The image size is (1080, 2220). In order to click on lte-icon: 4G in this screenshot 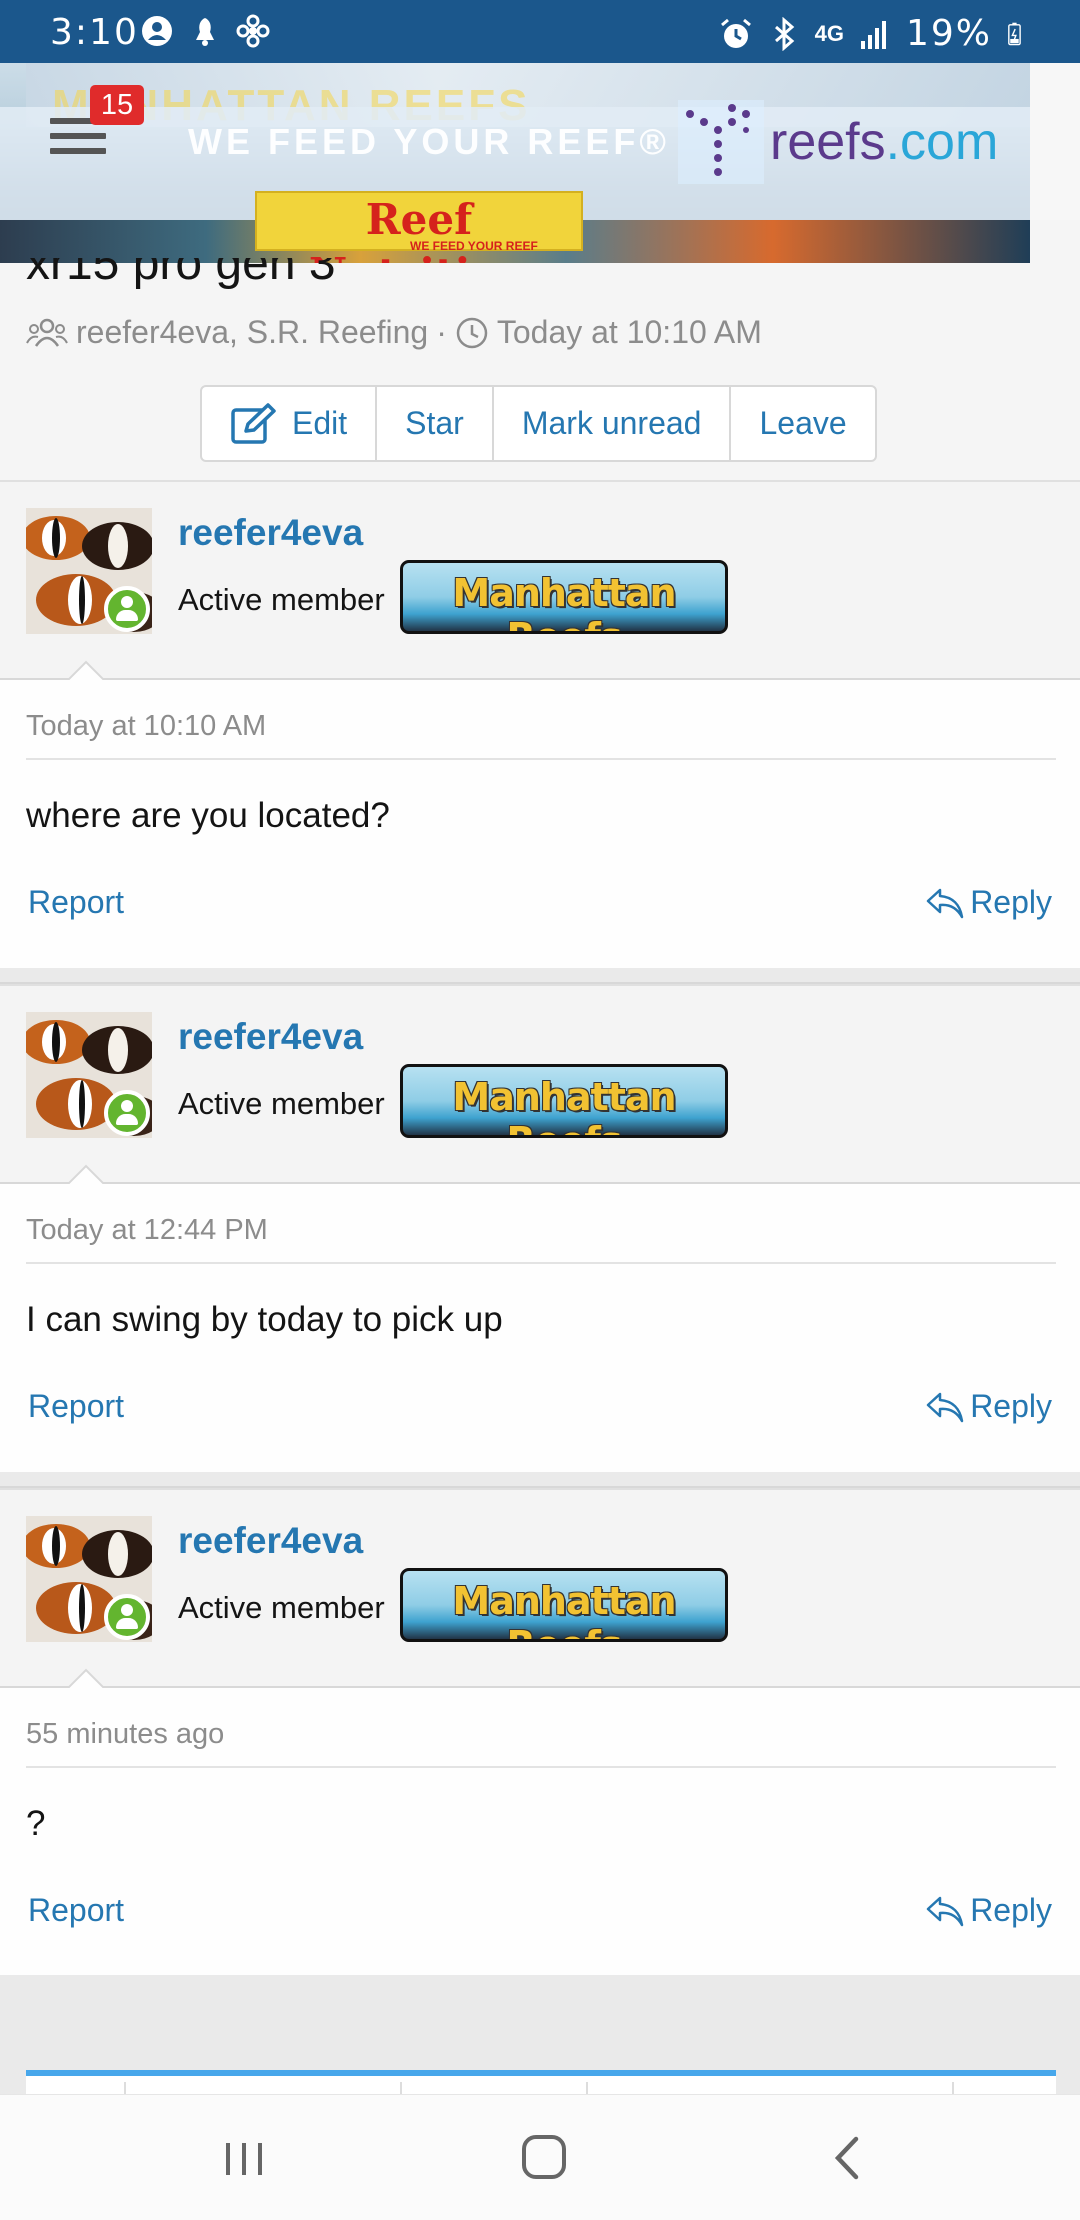, I will do `click(829, 33)`.